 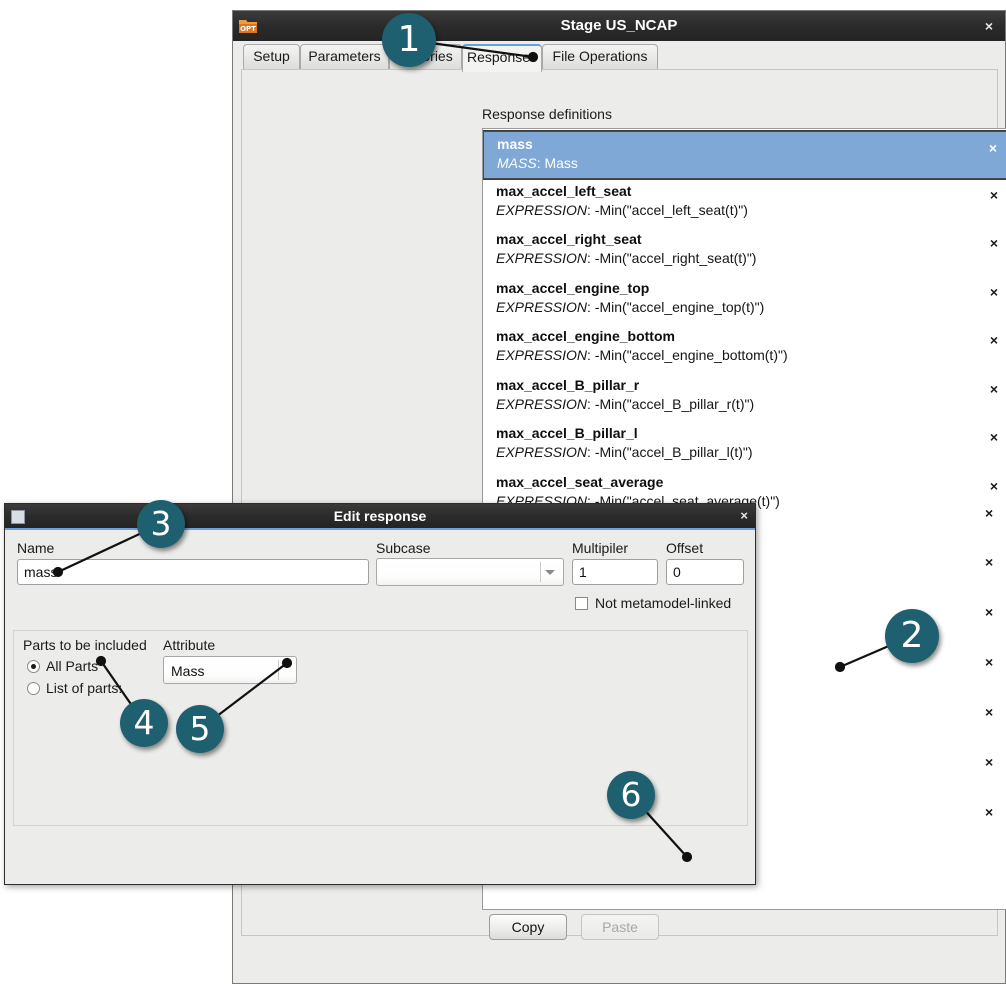 What do you see at coordinates (528, 927) in the screenshot?
I see `copy-button: Copy` at bounding box center [528, 927].